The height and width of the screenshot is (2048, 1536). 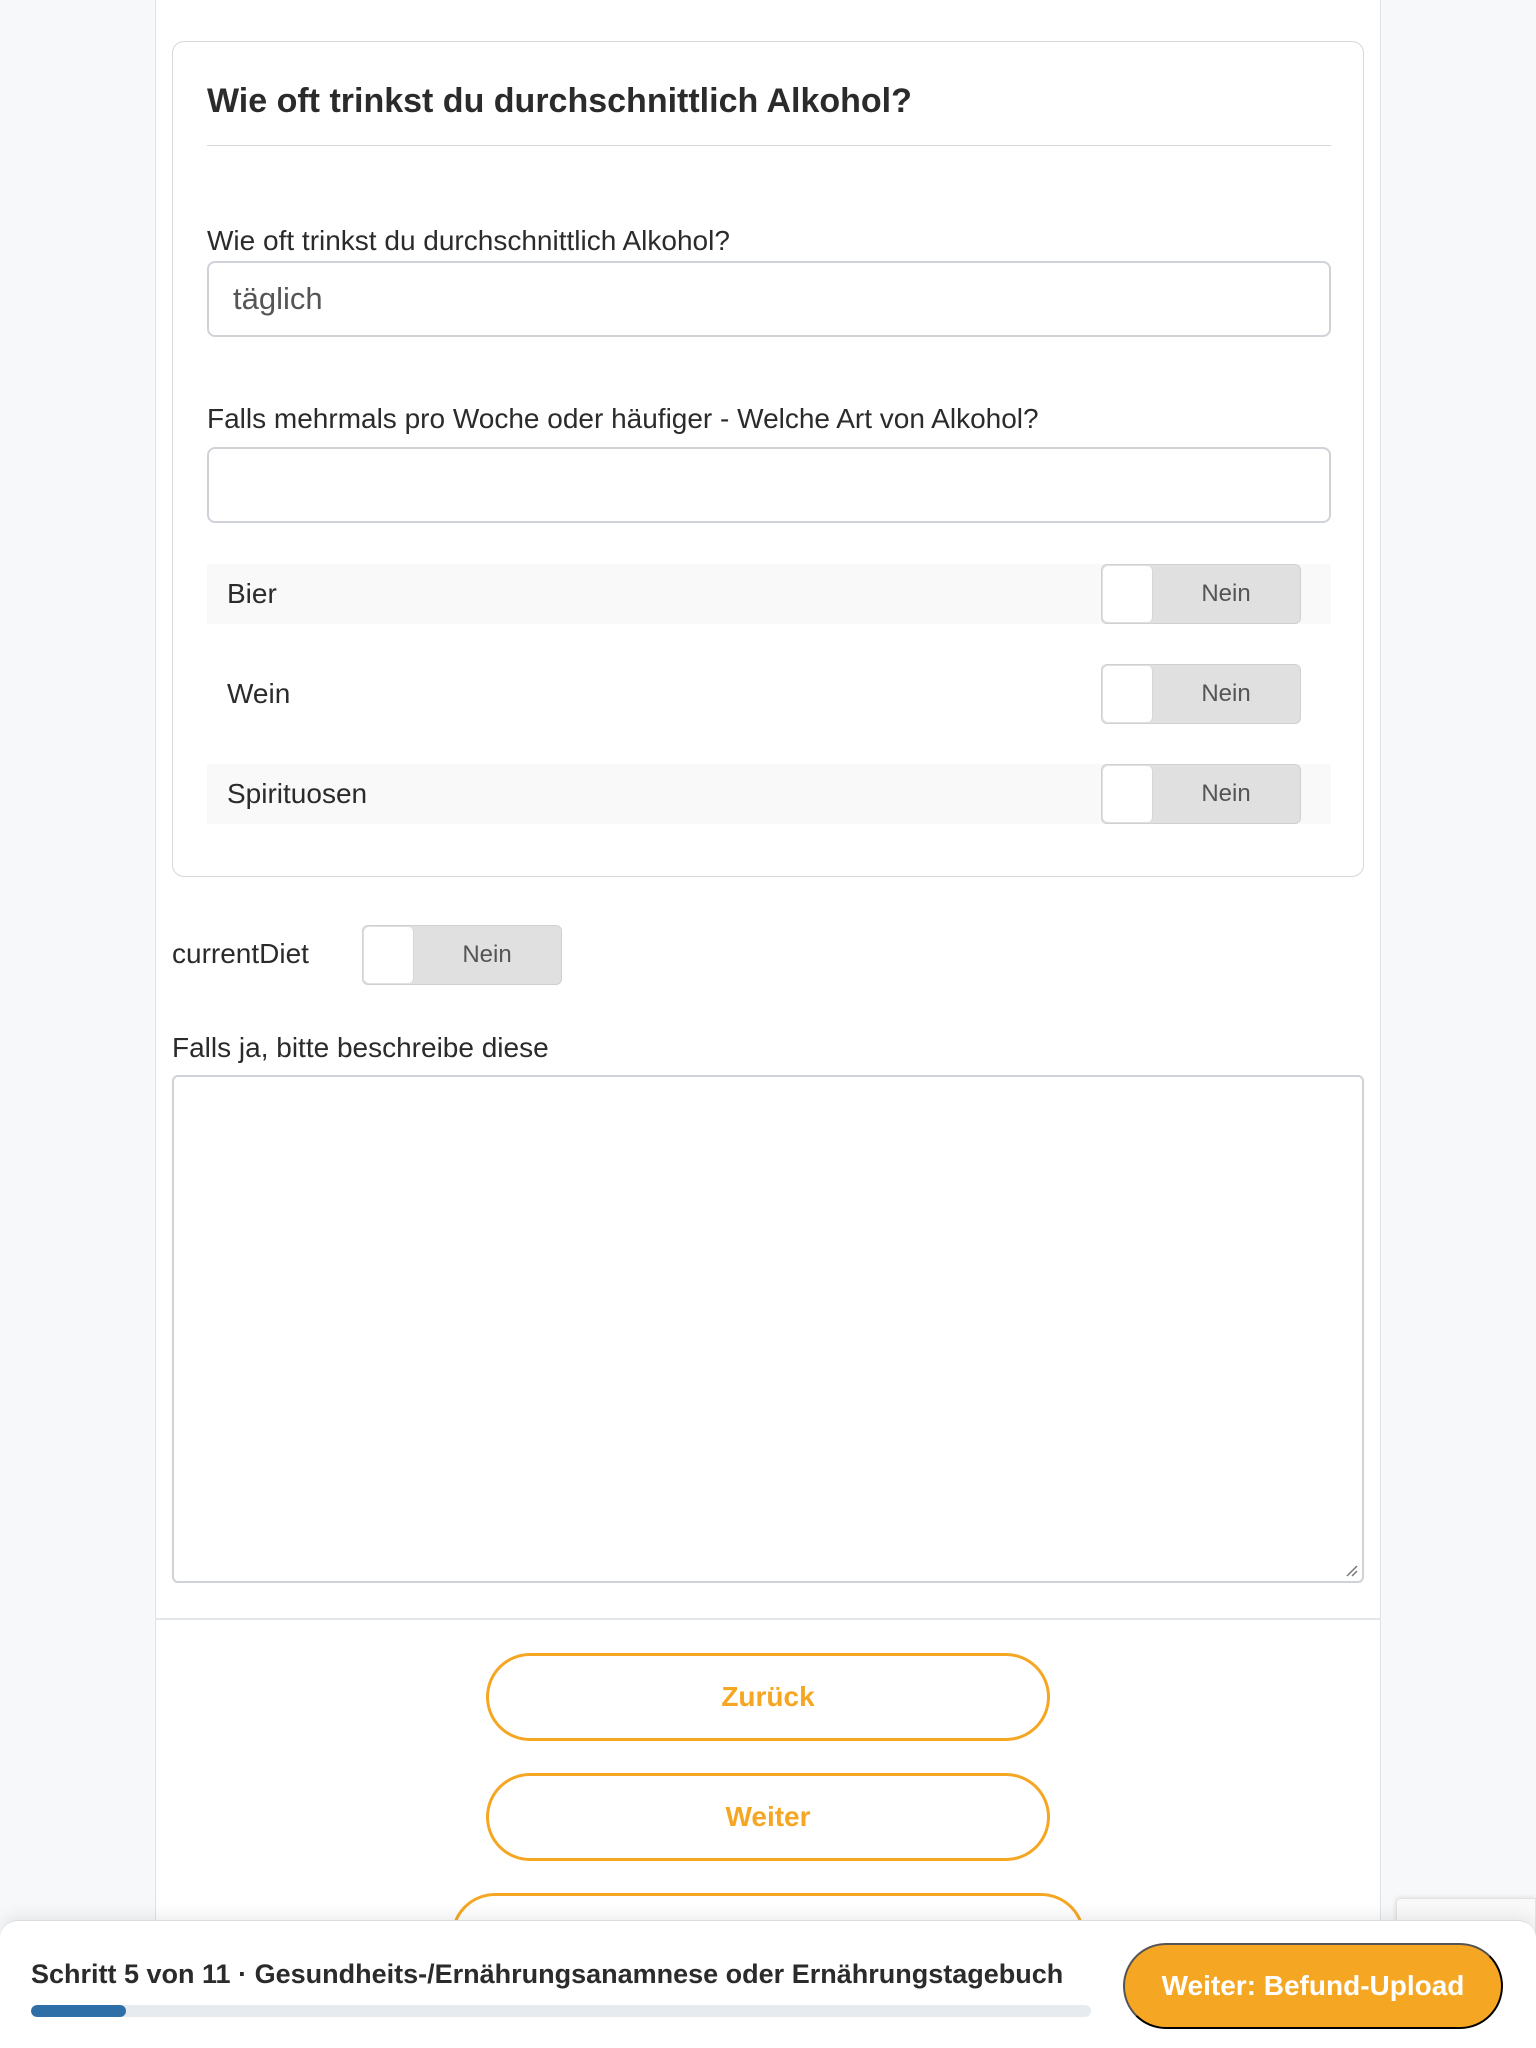 What do you see at coordinates (561, 2011) in the screenshot?
I see `progress-track` at bounding box center [561, 2011].